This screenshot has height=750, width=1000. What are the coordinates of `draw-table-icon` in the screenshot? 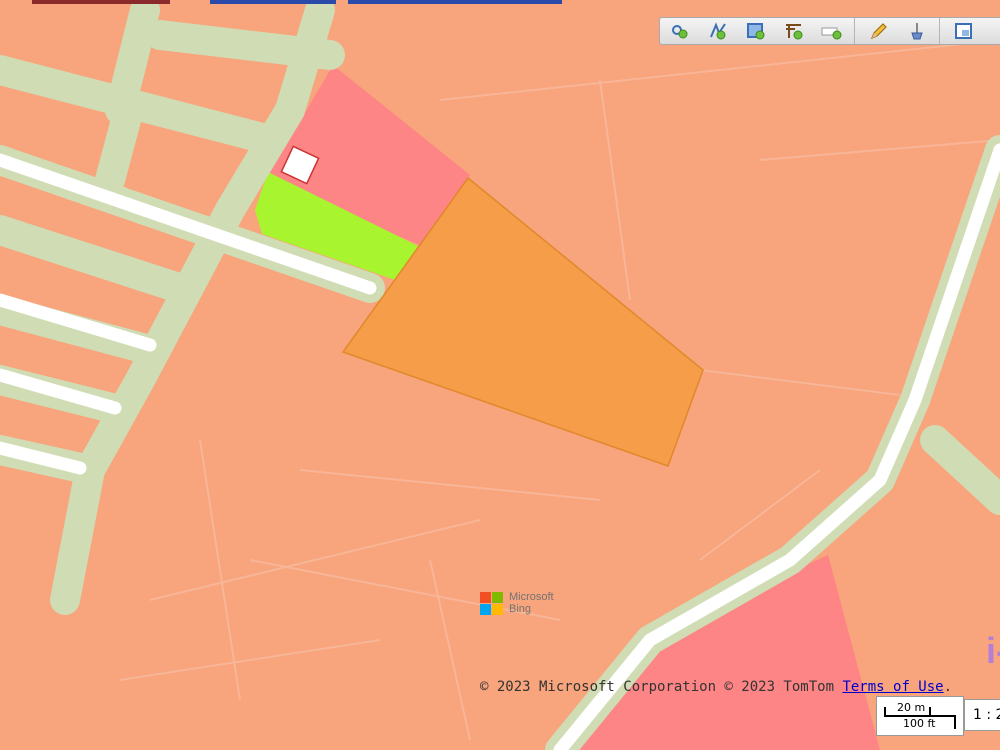 It's located at (794, 31).